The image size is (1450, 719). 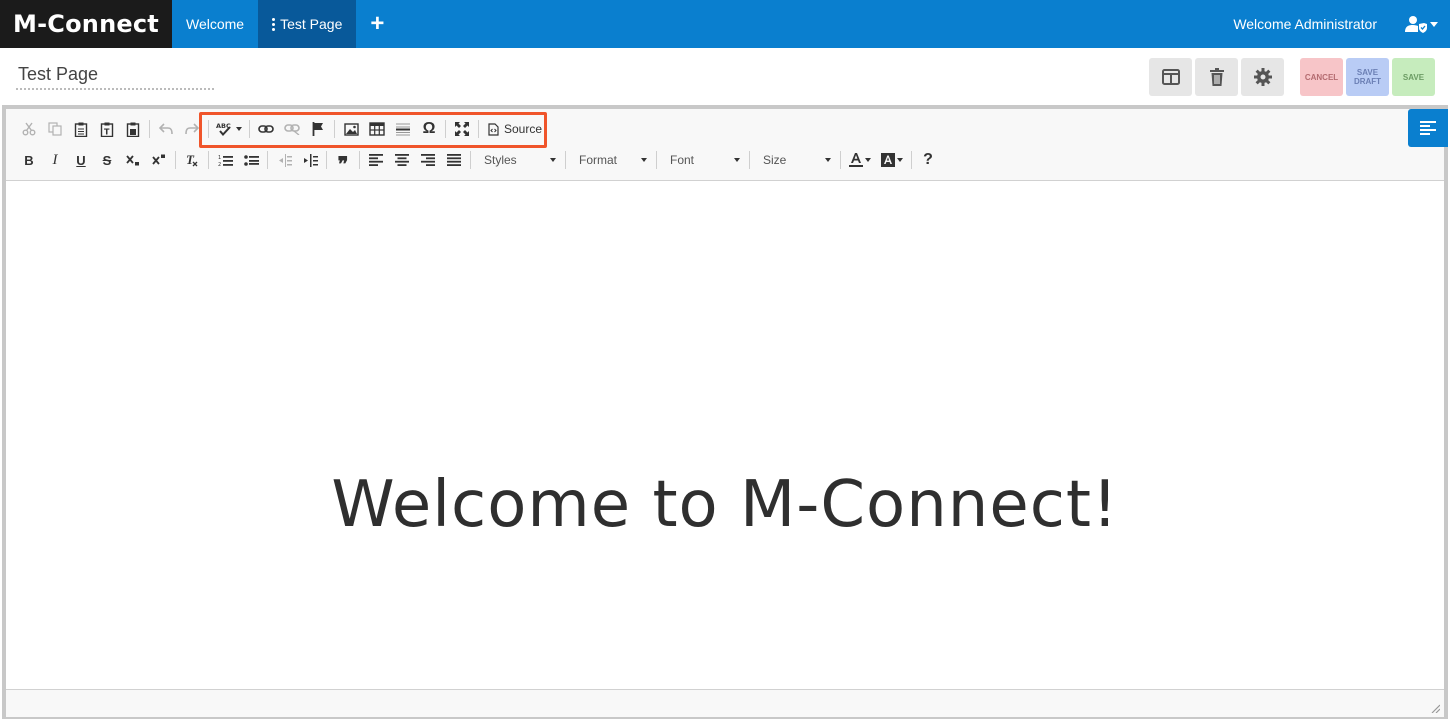 What do you see at coordinates (351, 129) in the screenshot?
I see `image-button` at bounding box center [351, 129].